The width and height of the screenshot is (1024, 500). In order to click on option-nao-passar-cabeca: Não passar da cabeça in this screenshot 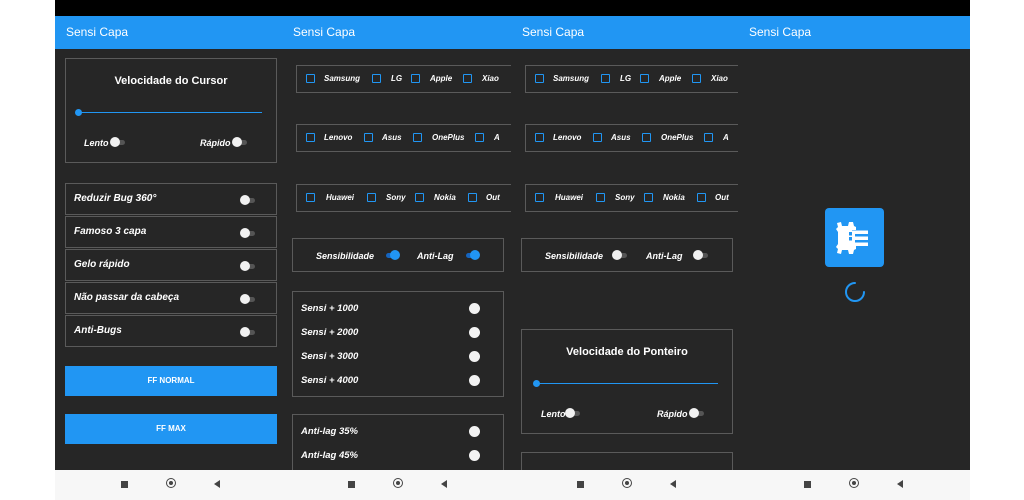, I will do `click(171, 298)`.